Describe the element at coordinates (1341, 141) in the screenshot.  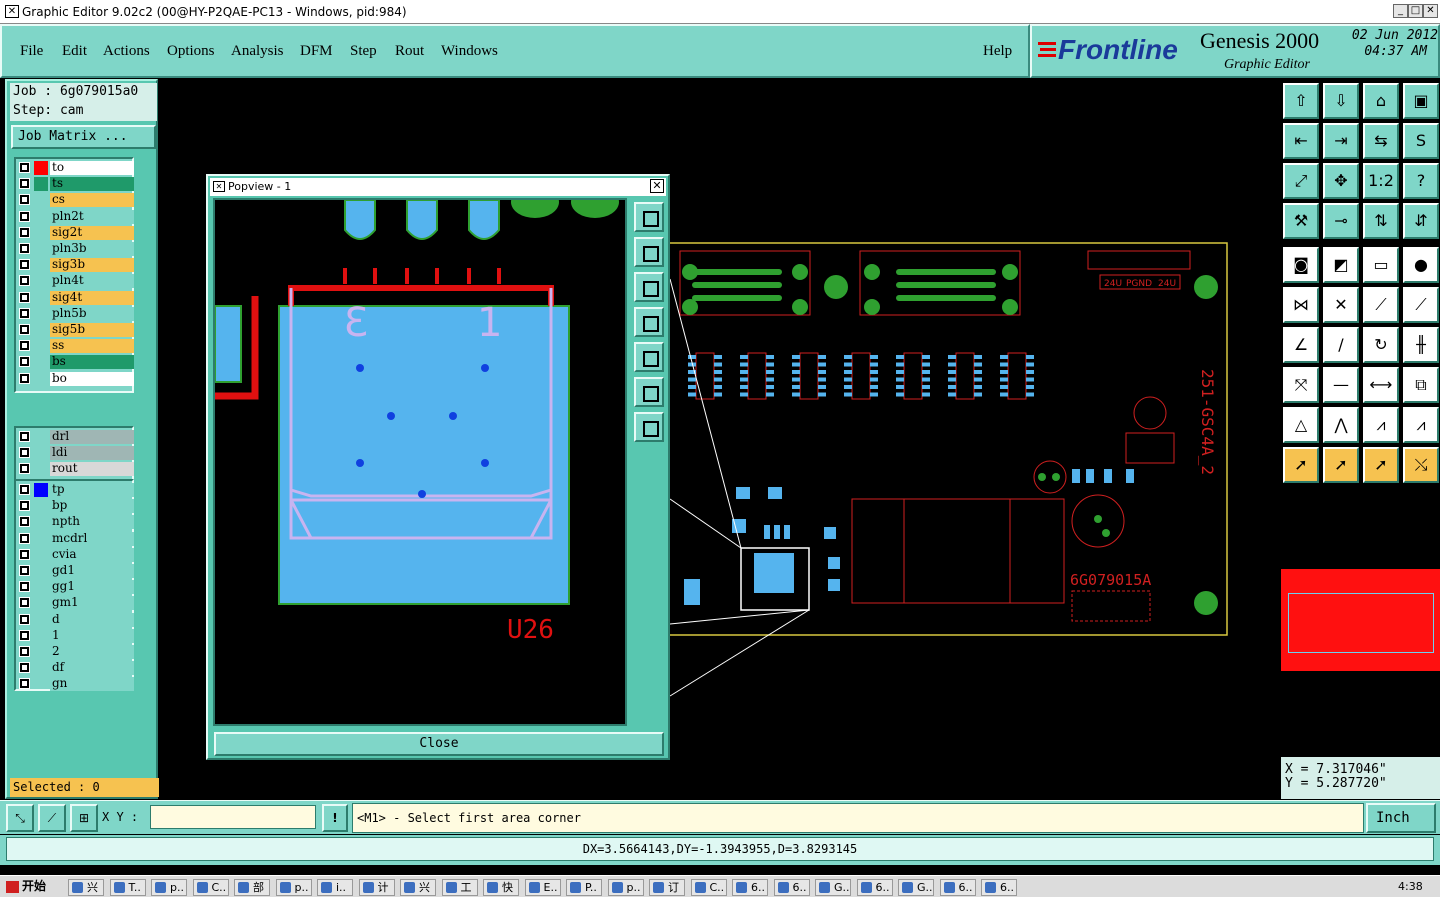
I see `redo-icon: ⇥` at that location.